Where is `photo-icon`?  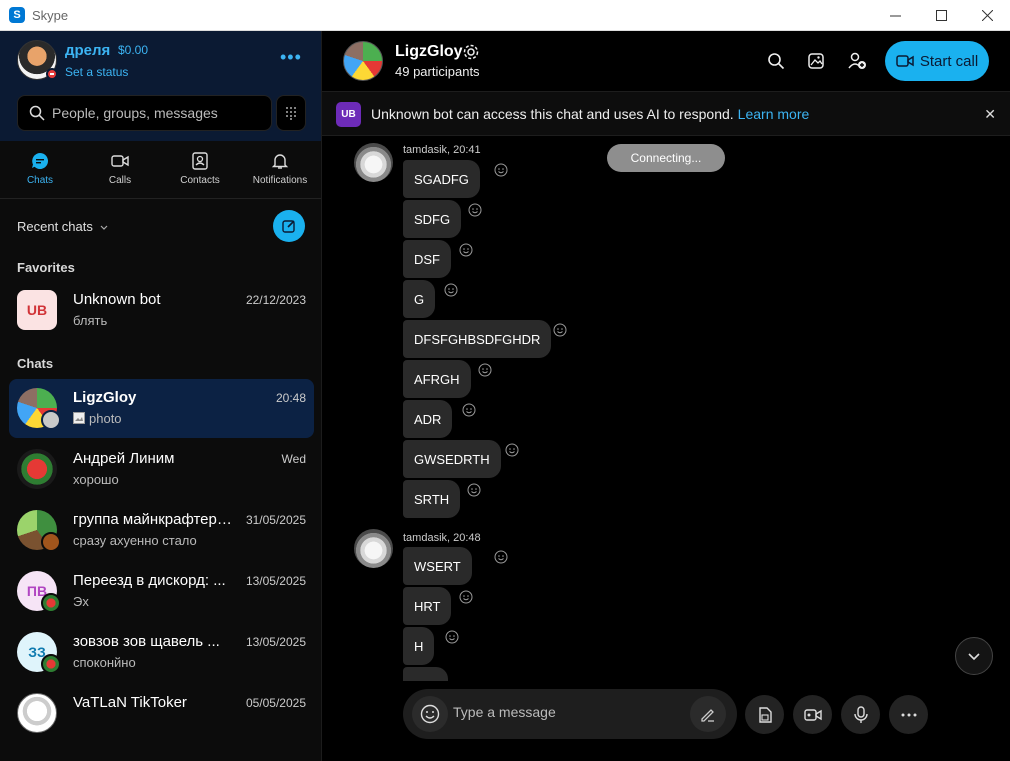 photo-icon is located at coordinates (79, 418).